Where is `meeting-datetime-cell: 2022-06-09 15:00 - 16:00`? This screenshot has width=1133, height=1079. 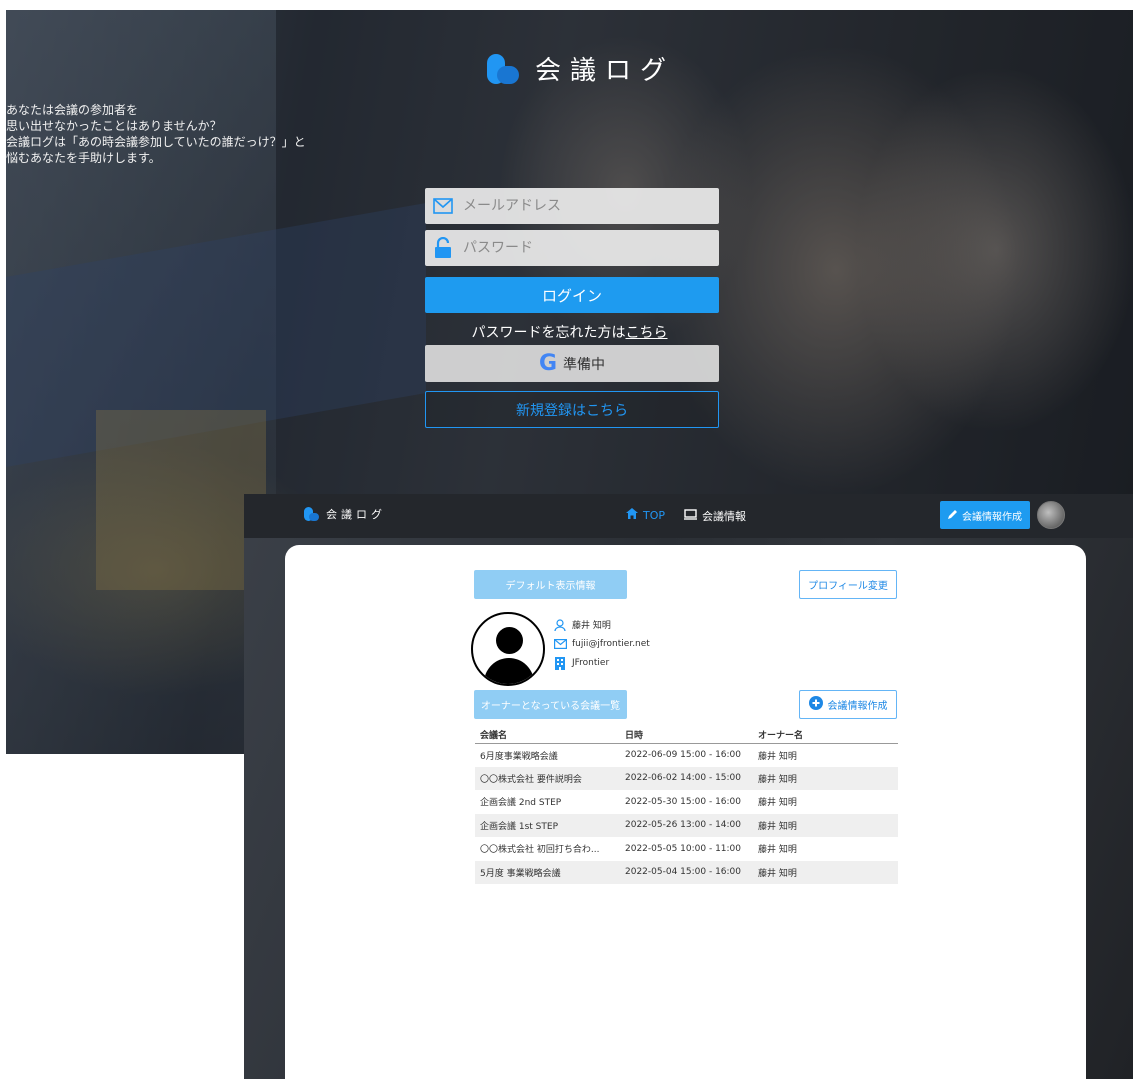
meeting-datetime-cell: 2022-06-09 15:00 - 16:00 is located at coordinates (683, 755).